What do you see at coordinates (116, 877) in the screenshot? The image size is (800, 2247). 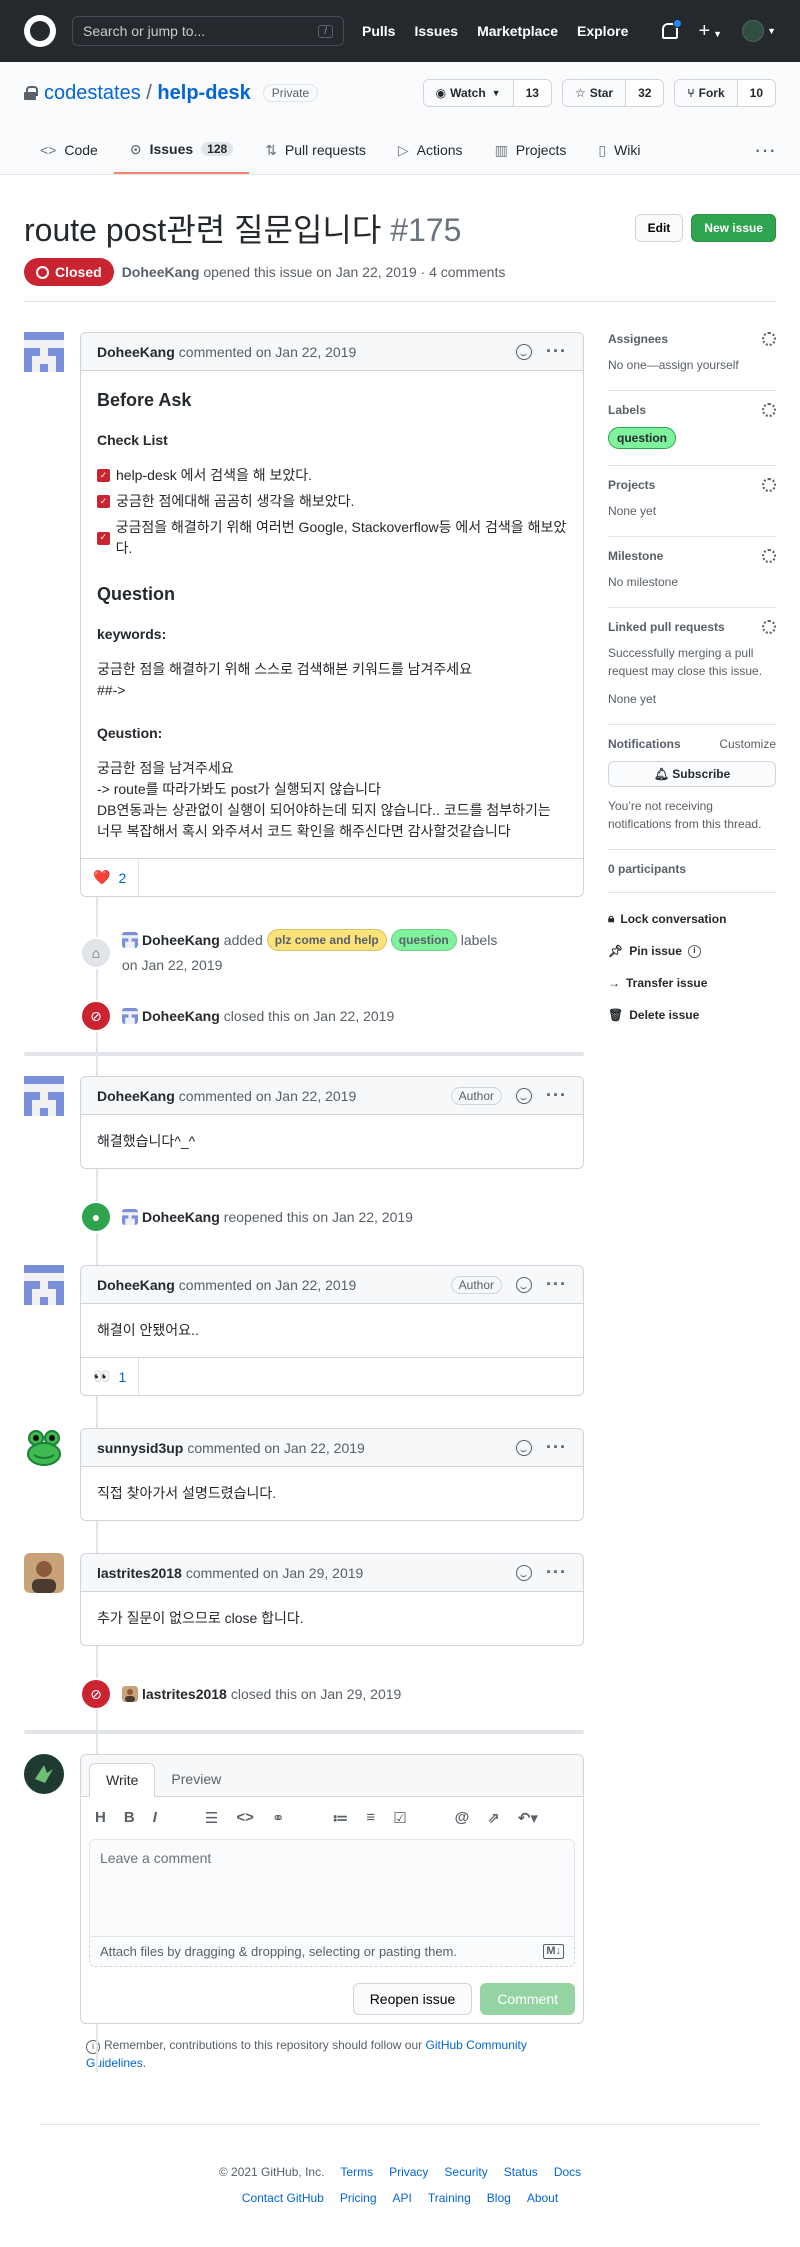 I see `reaction-heart: ❤️ 2` at bounding box center [116, 877].